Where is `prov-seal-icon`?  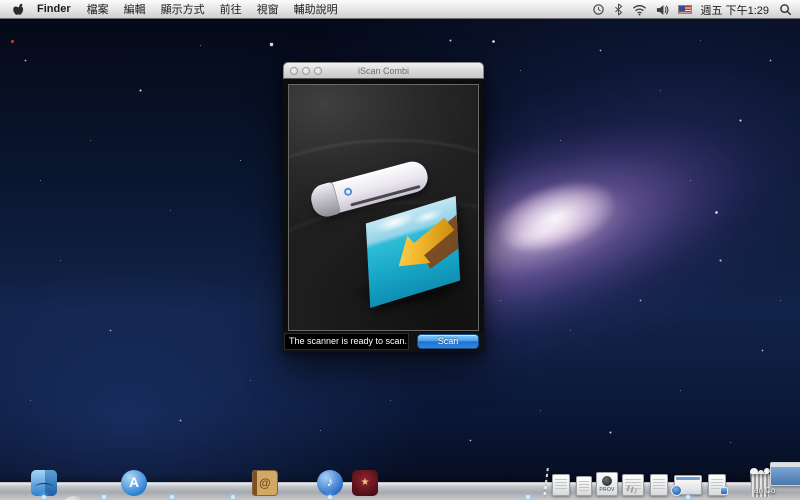 prov-seal-icon is located at coordinates (607, 481).